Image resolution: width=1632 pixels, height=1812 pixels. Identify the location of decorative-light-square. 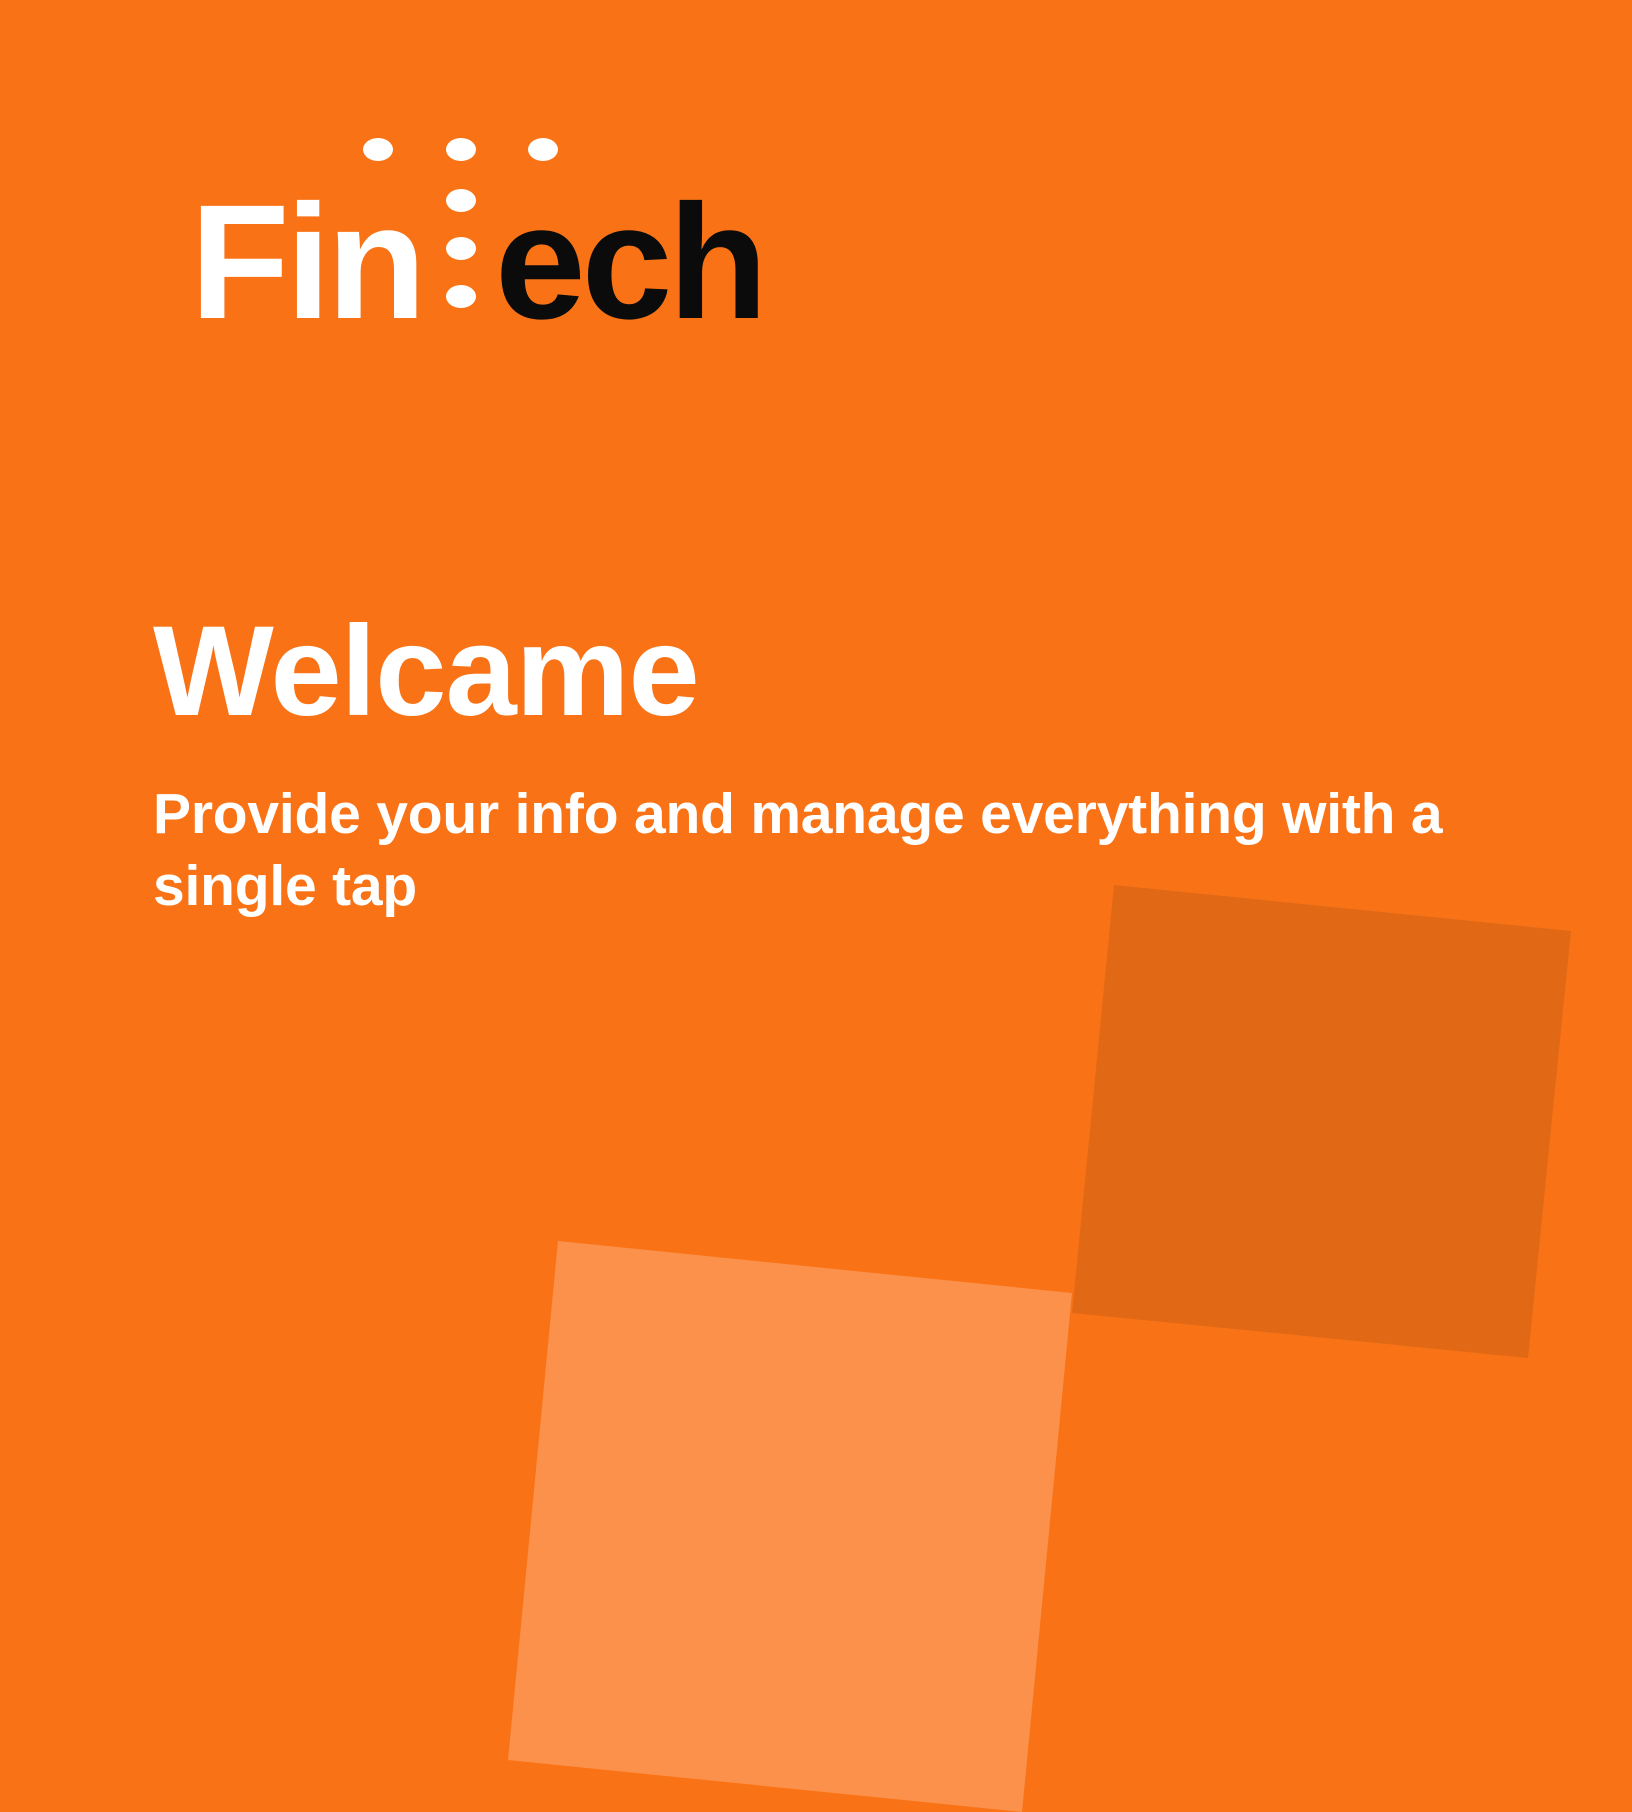
(790, 1526).